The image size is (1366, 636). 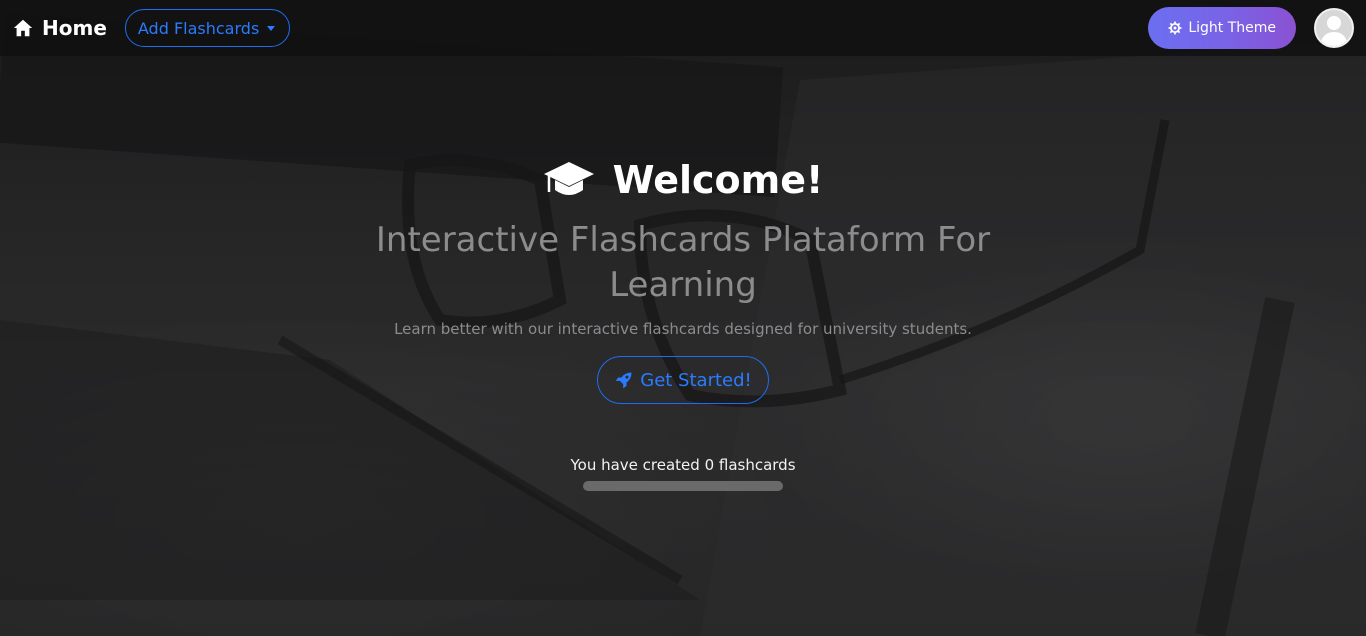 I want to click on navbar-right: Light Theme, so click(x=1251, y=28).